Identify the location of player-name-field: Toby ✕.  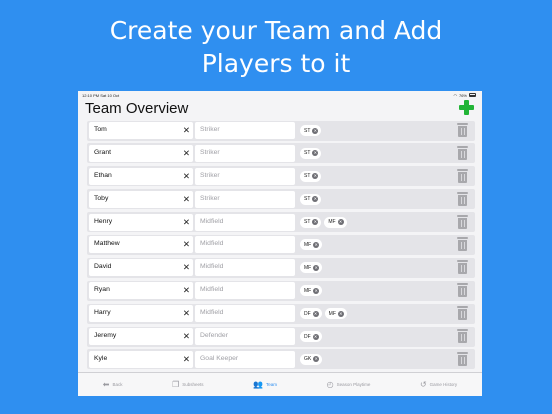
(141, 199).